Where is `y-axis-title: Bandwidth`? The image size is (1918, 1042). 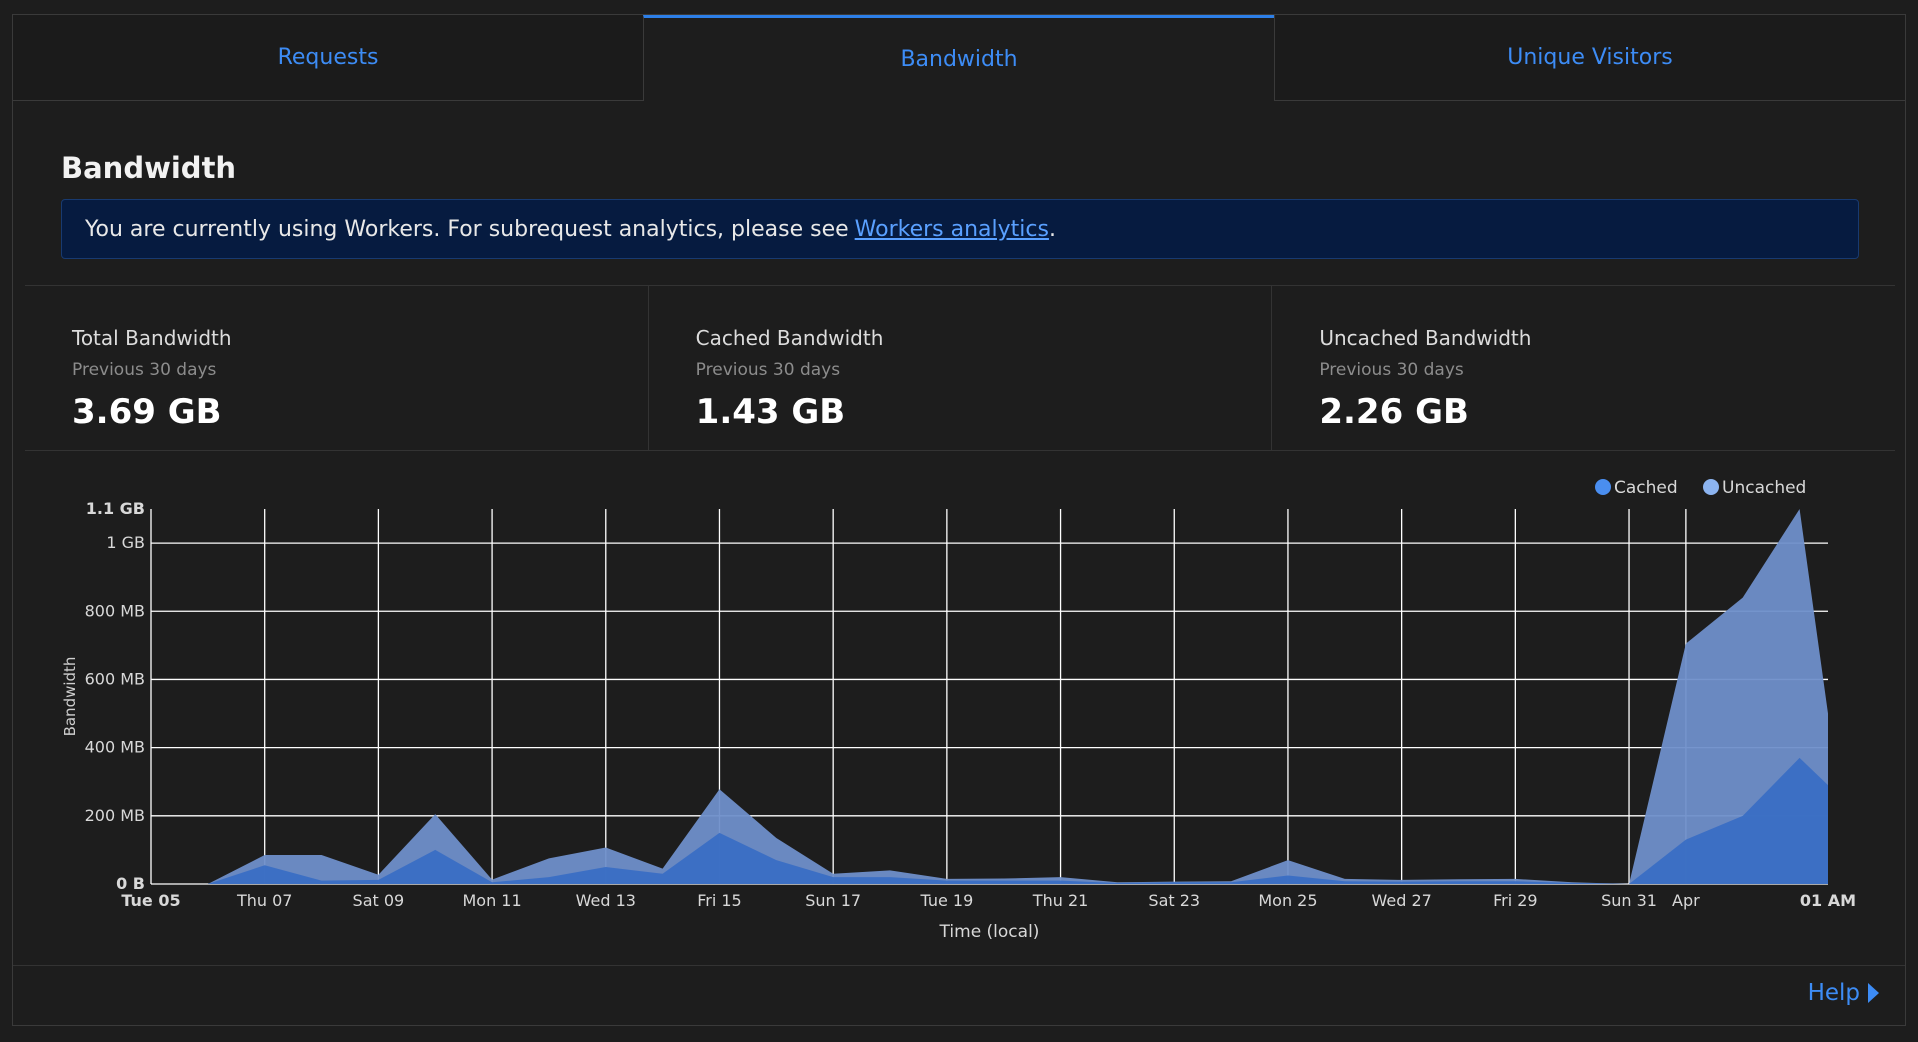 y-axis-title: Bandwidth is located at coordinates (70, 697).